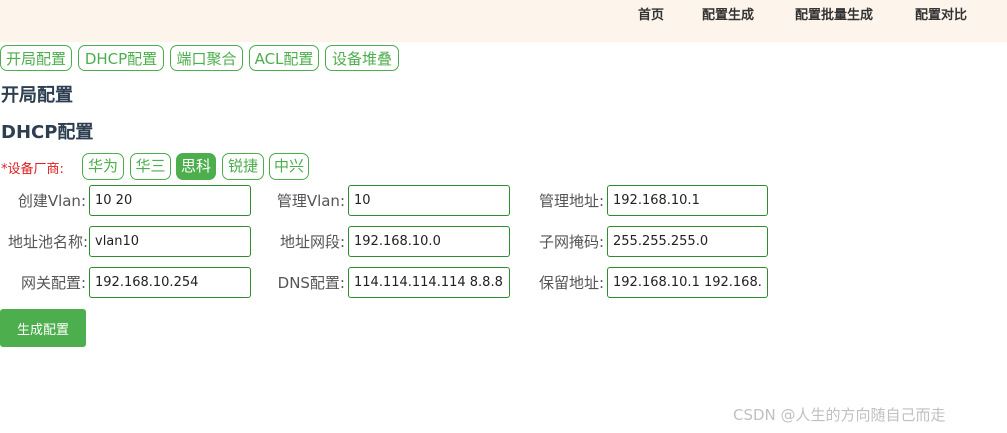  I want to click on top-nav-bar: 首页 配置生成 配置批量生成 配置对比, so click(503, 21).